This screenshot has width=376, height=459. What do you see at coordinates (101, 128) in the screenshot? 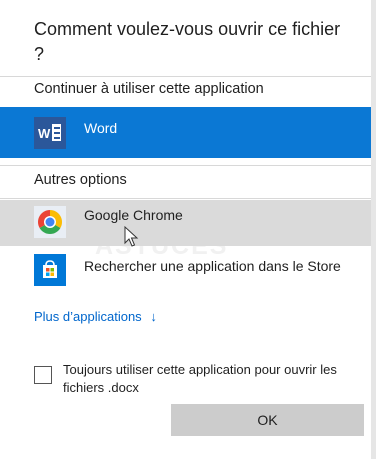
I see `app-label-word: Word` at bounding box center [101, 128].